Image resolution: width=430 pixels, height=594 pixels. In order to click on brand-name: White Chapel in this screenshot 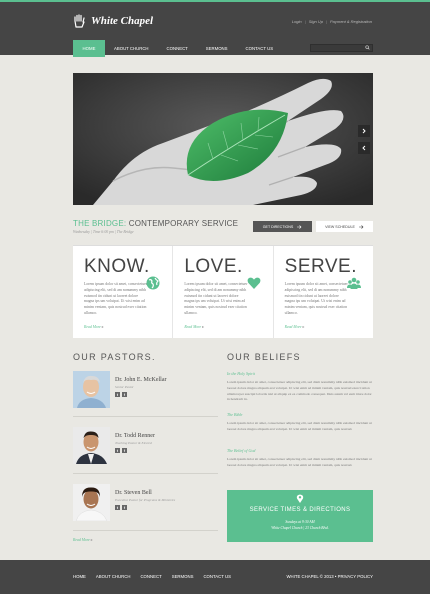, I will do `click(122, 21)`.